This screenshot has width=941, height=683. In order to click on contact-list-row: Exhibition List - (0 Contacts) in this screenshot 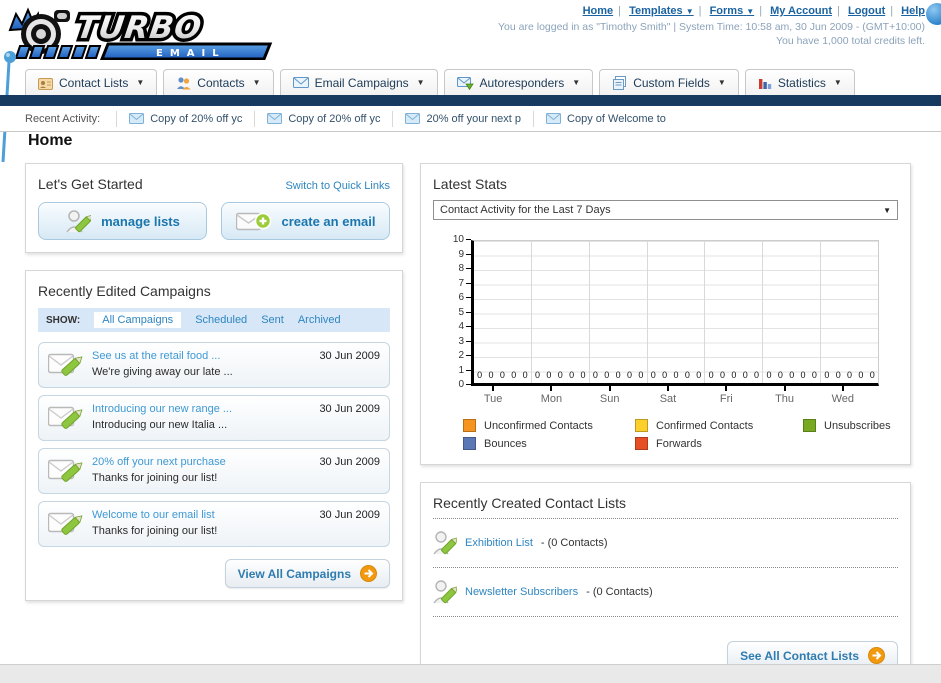, I will do `click(665, 543)`.